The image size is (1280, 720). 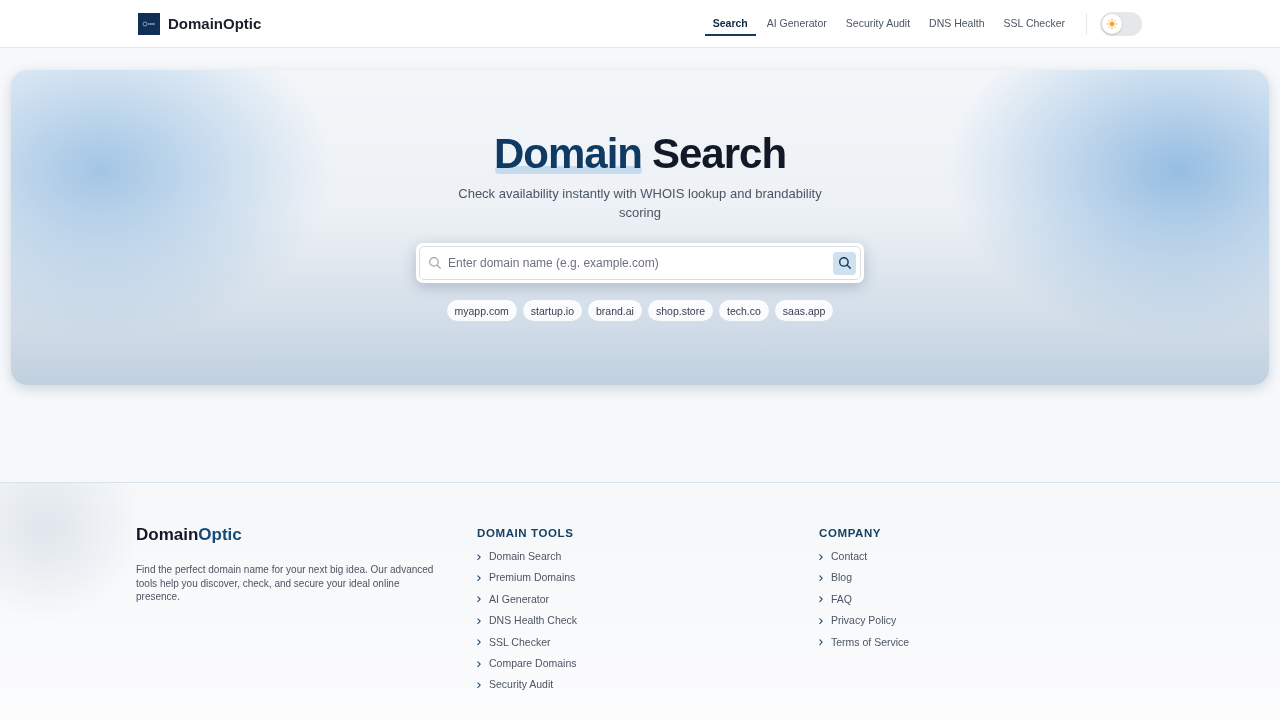 I want to click on footer-link: DNS Health Check, so click(x=527, y=621).